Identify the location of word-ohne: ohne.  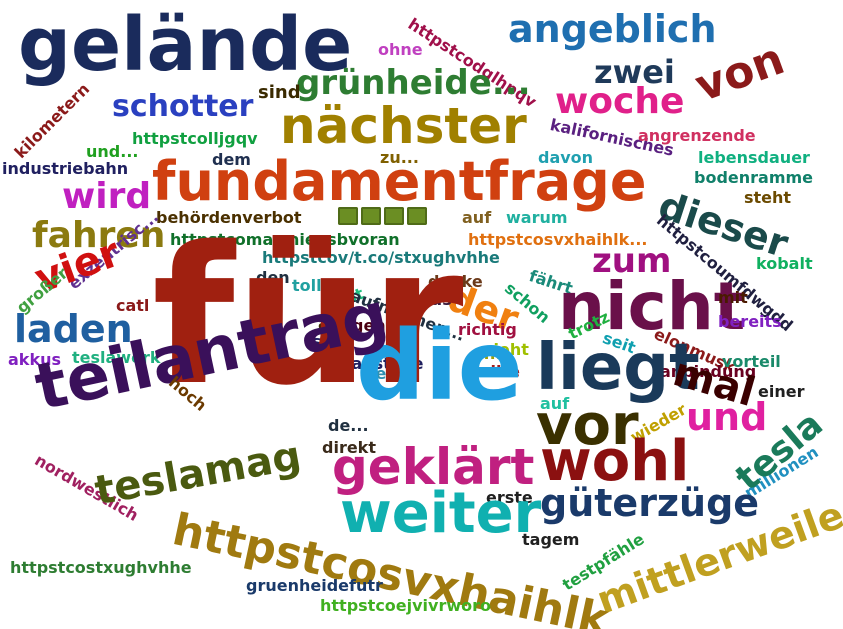
(400, 49).